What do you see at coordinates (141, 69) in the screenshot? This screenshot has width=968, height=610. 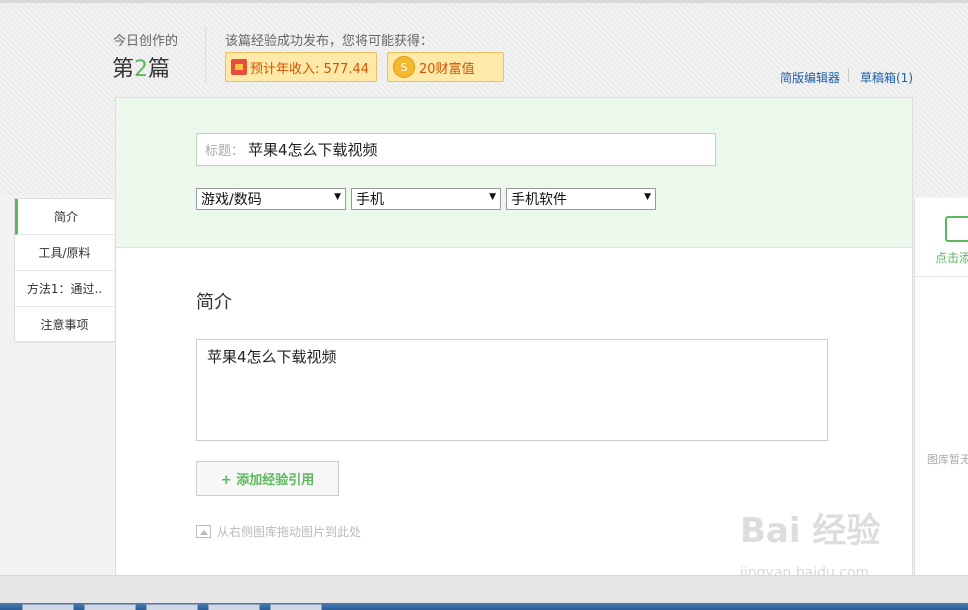 I see `today-count-number: 2` at bounding box center [141, 69].